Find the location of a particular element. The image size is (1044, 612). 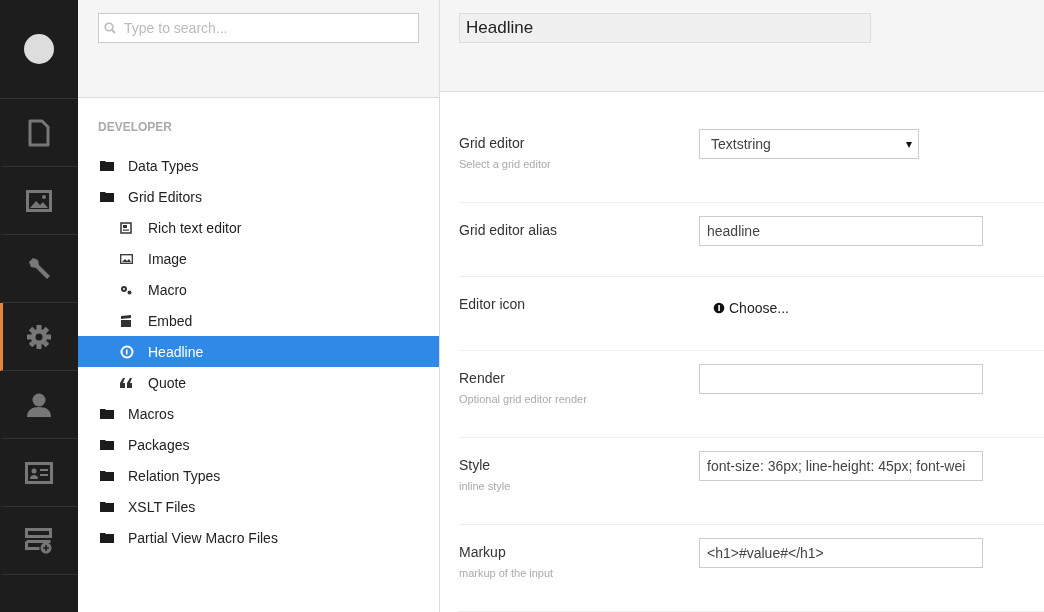

avatar-icon is located at coordinates (39, 49).